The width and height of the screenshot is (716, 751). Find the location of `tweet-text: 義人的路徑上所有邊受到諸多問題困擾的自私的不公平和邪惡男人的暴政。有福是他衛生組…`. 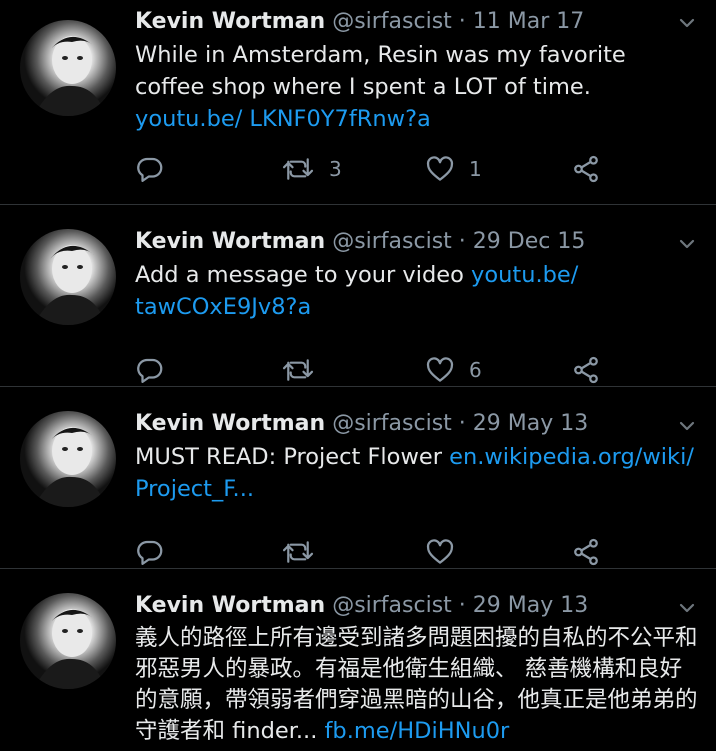

tweet-text: 義人的路徑上所有邊受到諸多問題困擾的自私的不公平和邪惡男人的暴政。有福是他衛生組… is located at coordinates (417, 685).